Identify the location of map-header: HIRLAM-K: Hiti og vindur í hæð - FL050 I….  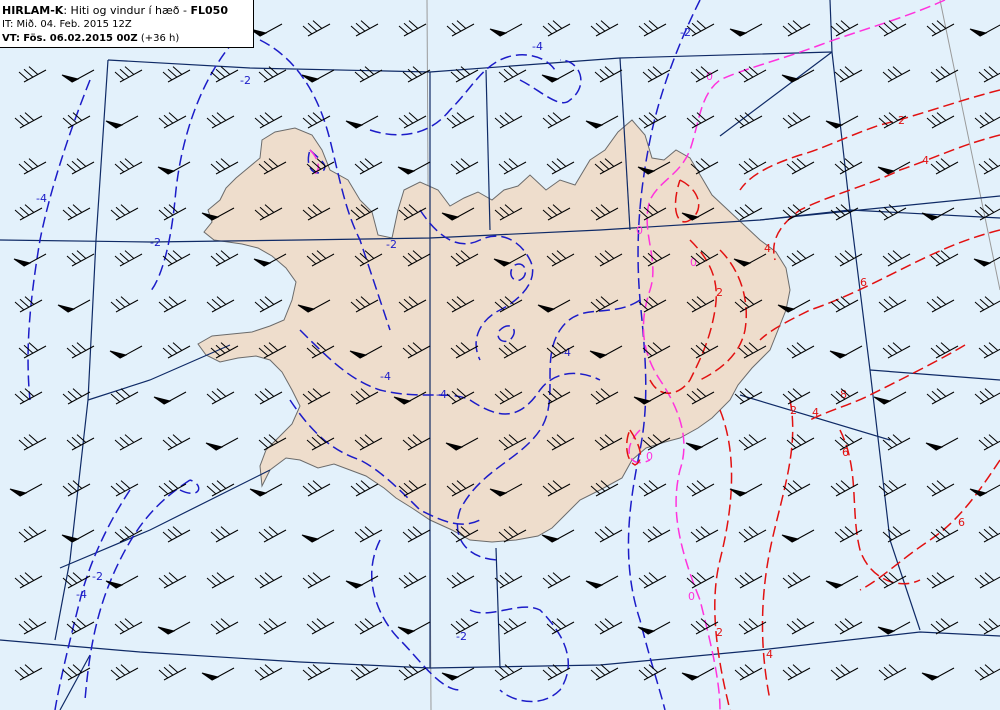
(127, 24).